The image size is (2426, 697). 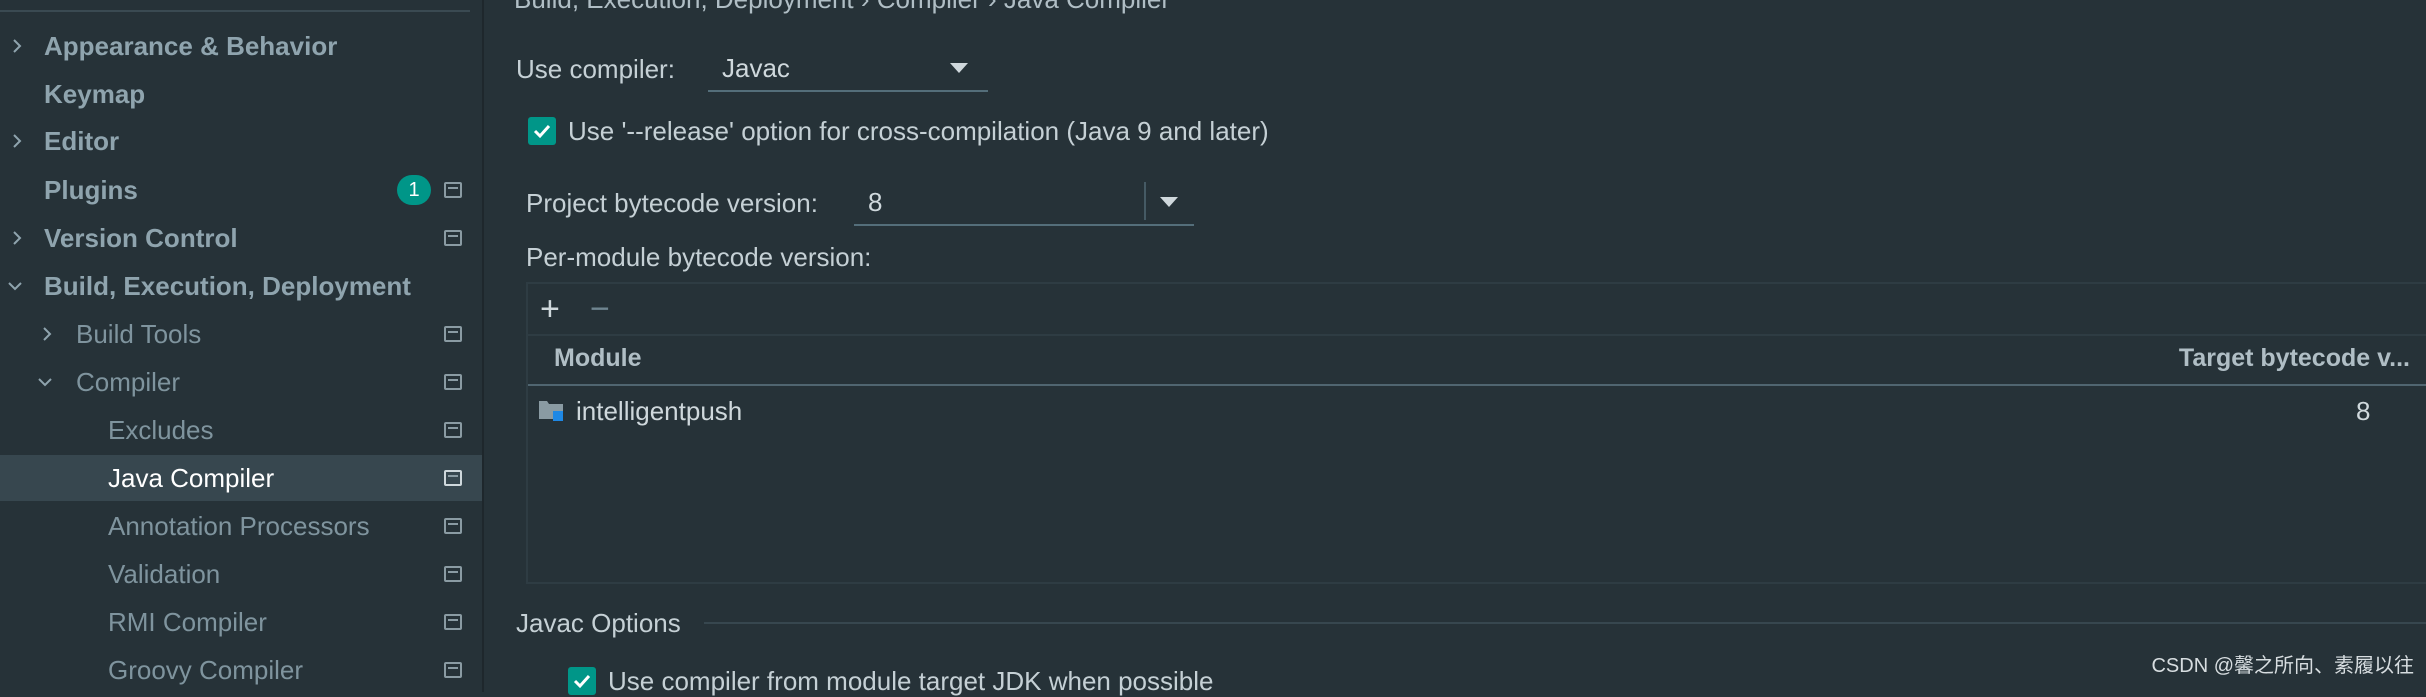 What do you see at coordinates (187, 621) in the screenshot?
I see `sidebar-item-label: RMI Compiler` at bounding box center [187, 621].